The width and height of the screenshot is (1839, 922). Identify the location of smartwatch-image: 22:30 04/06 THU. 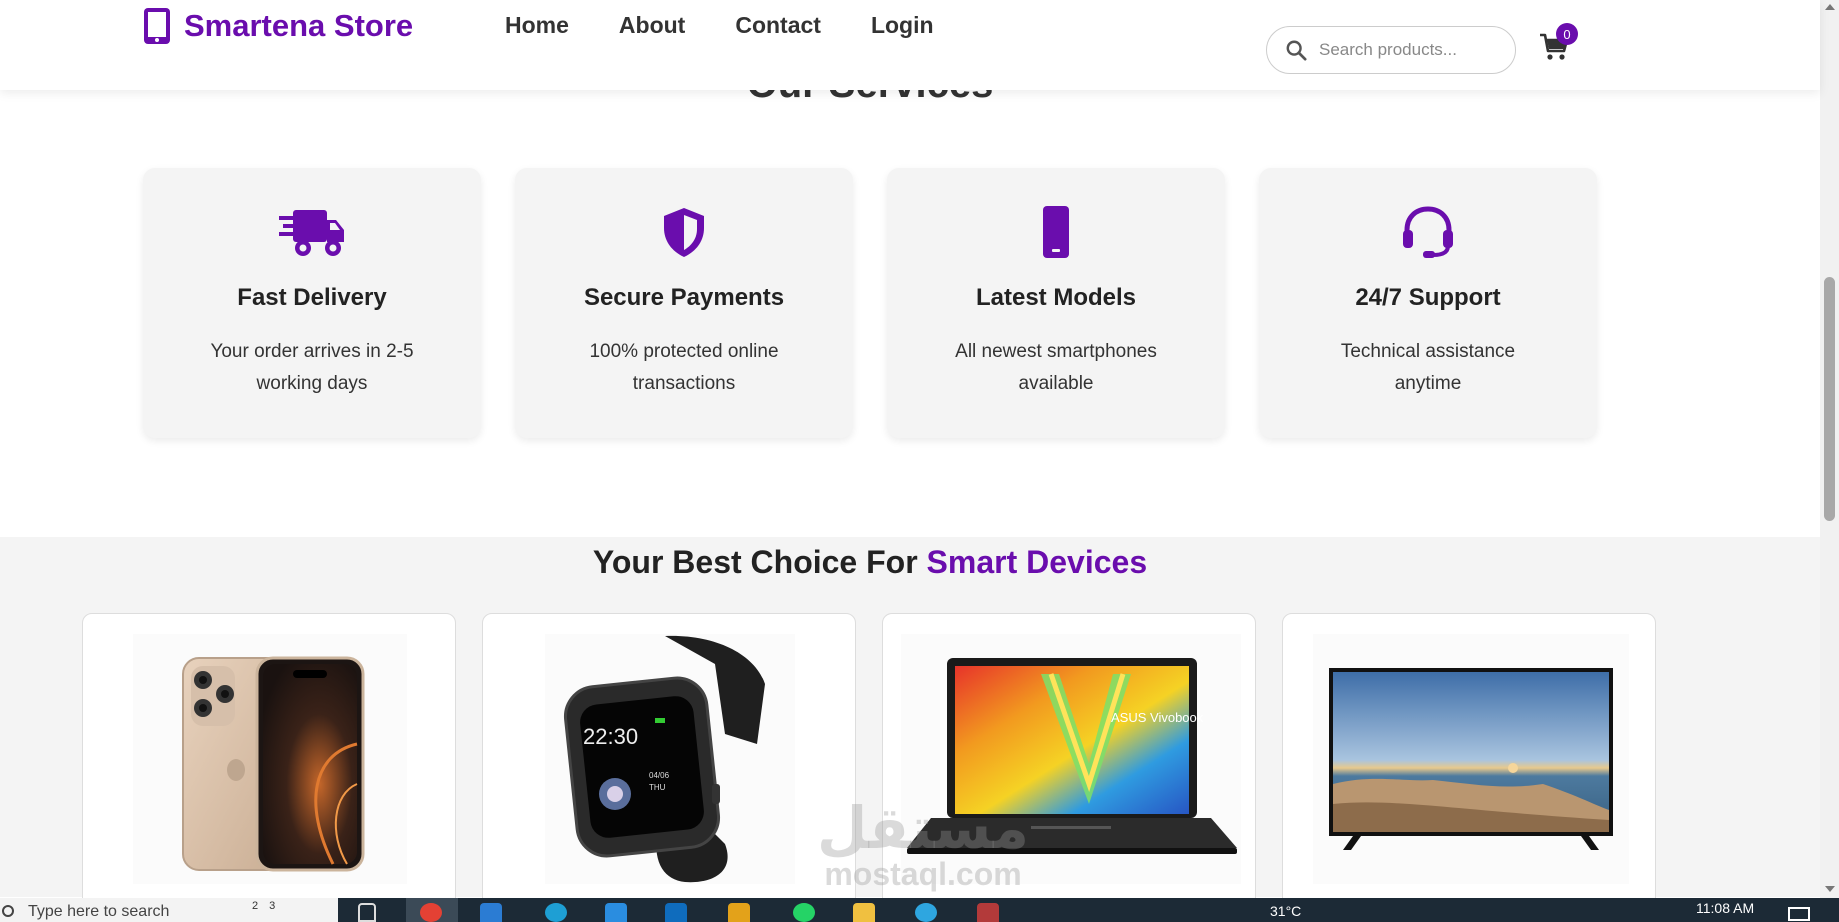
(670, 759).